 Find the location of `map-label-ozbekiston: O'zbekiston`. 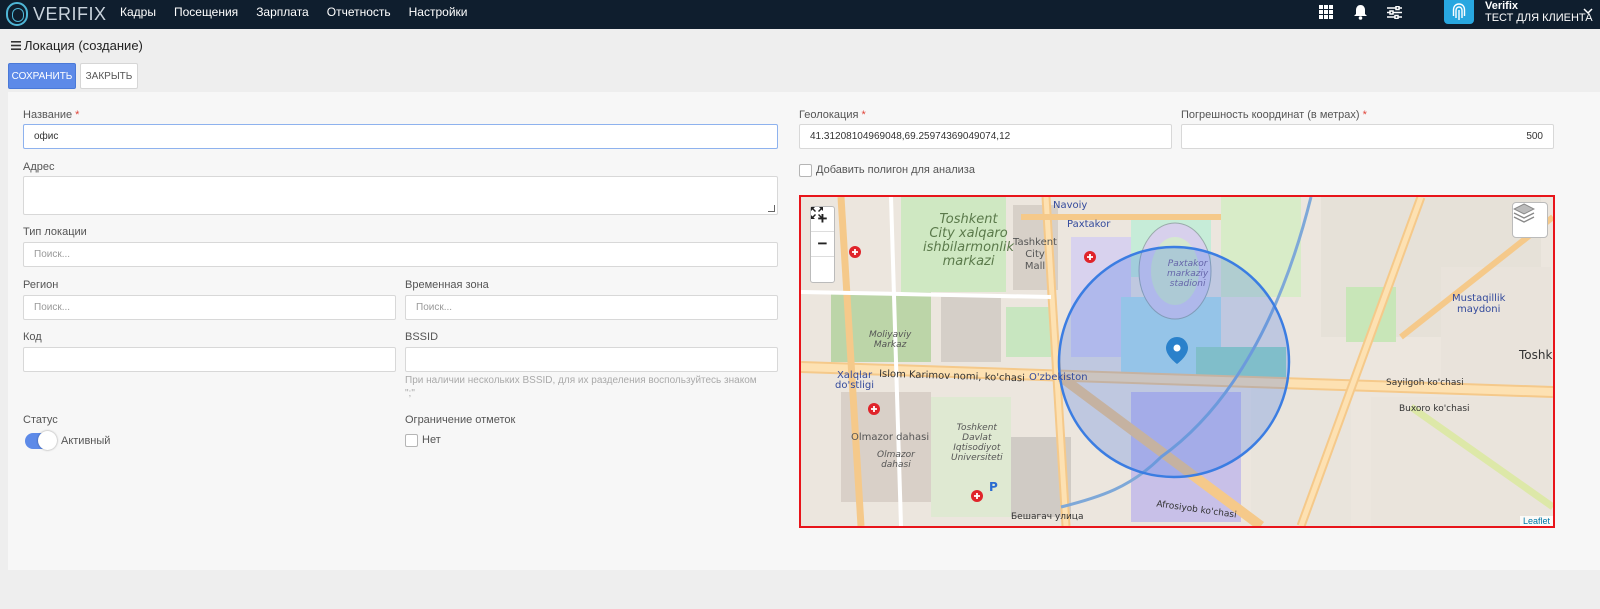

map-label-ozbekiston: O'zbekiston is located at coordinates (1058, 377).